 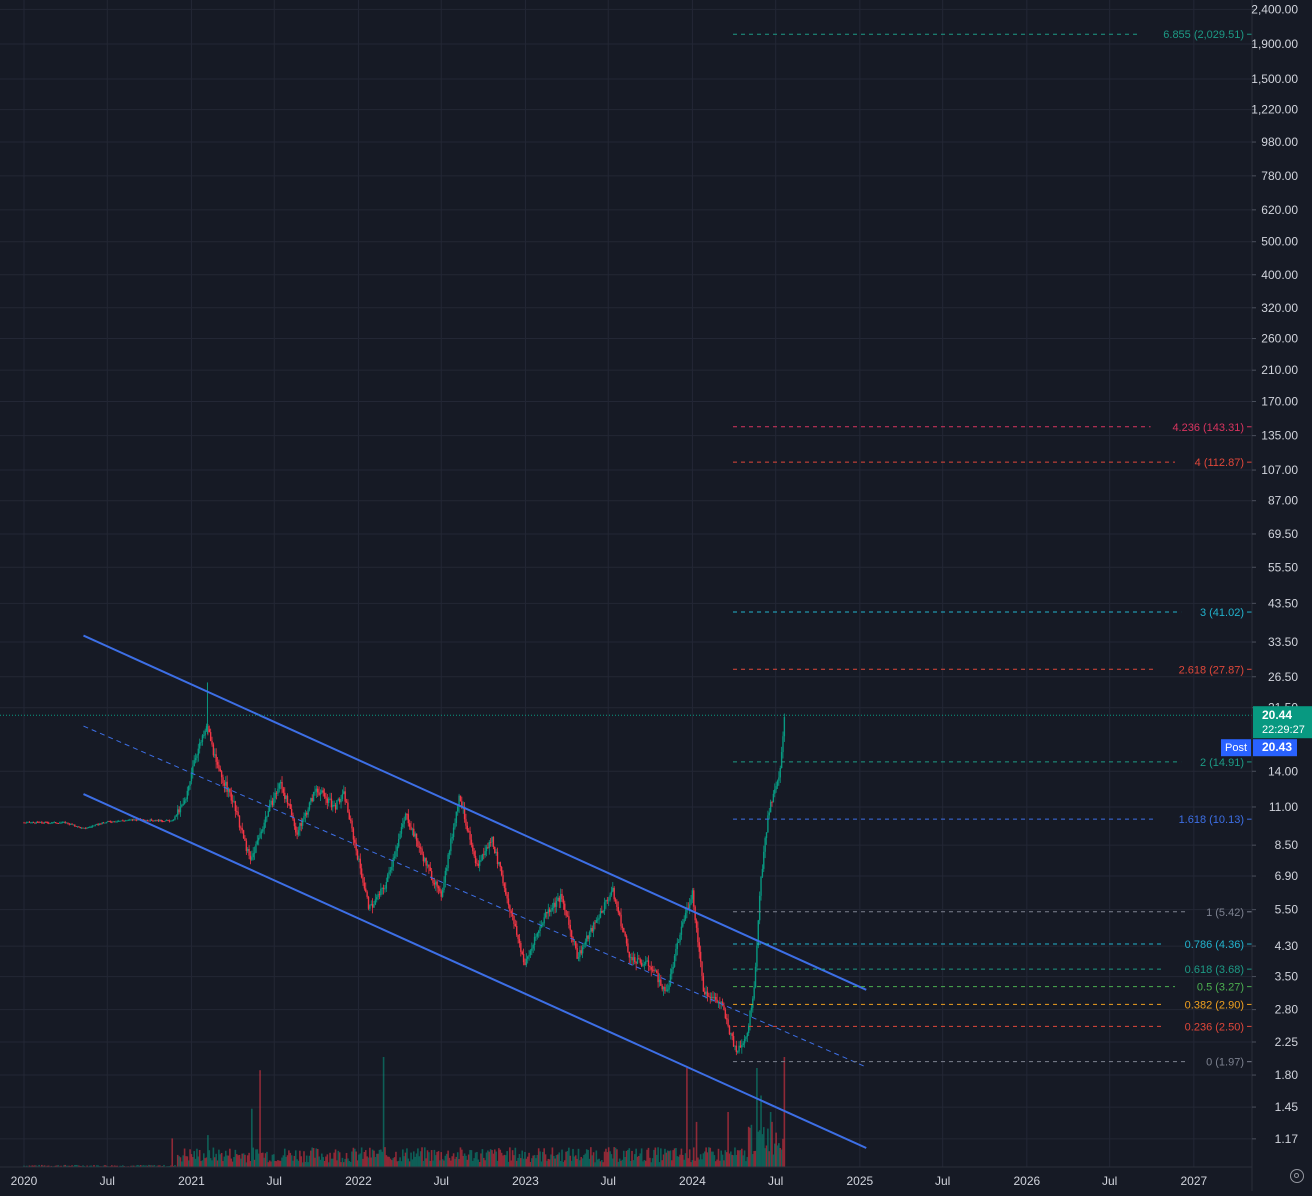 What do you see at coordinates (1297, 1176) in the screenshot?
I see `settings-icon` at bounding box center [1297, 1176].